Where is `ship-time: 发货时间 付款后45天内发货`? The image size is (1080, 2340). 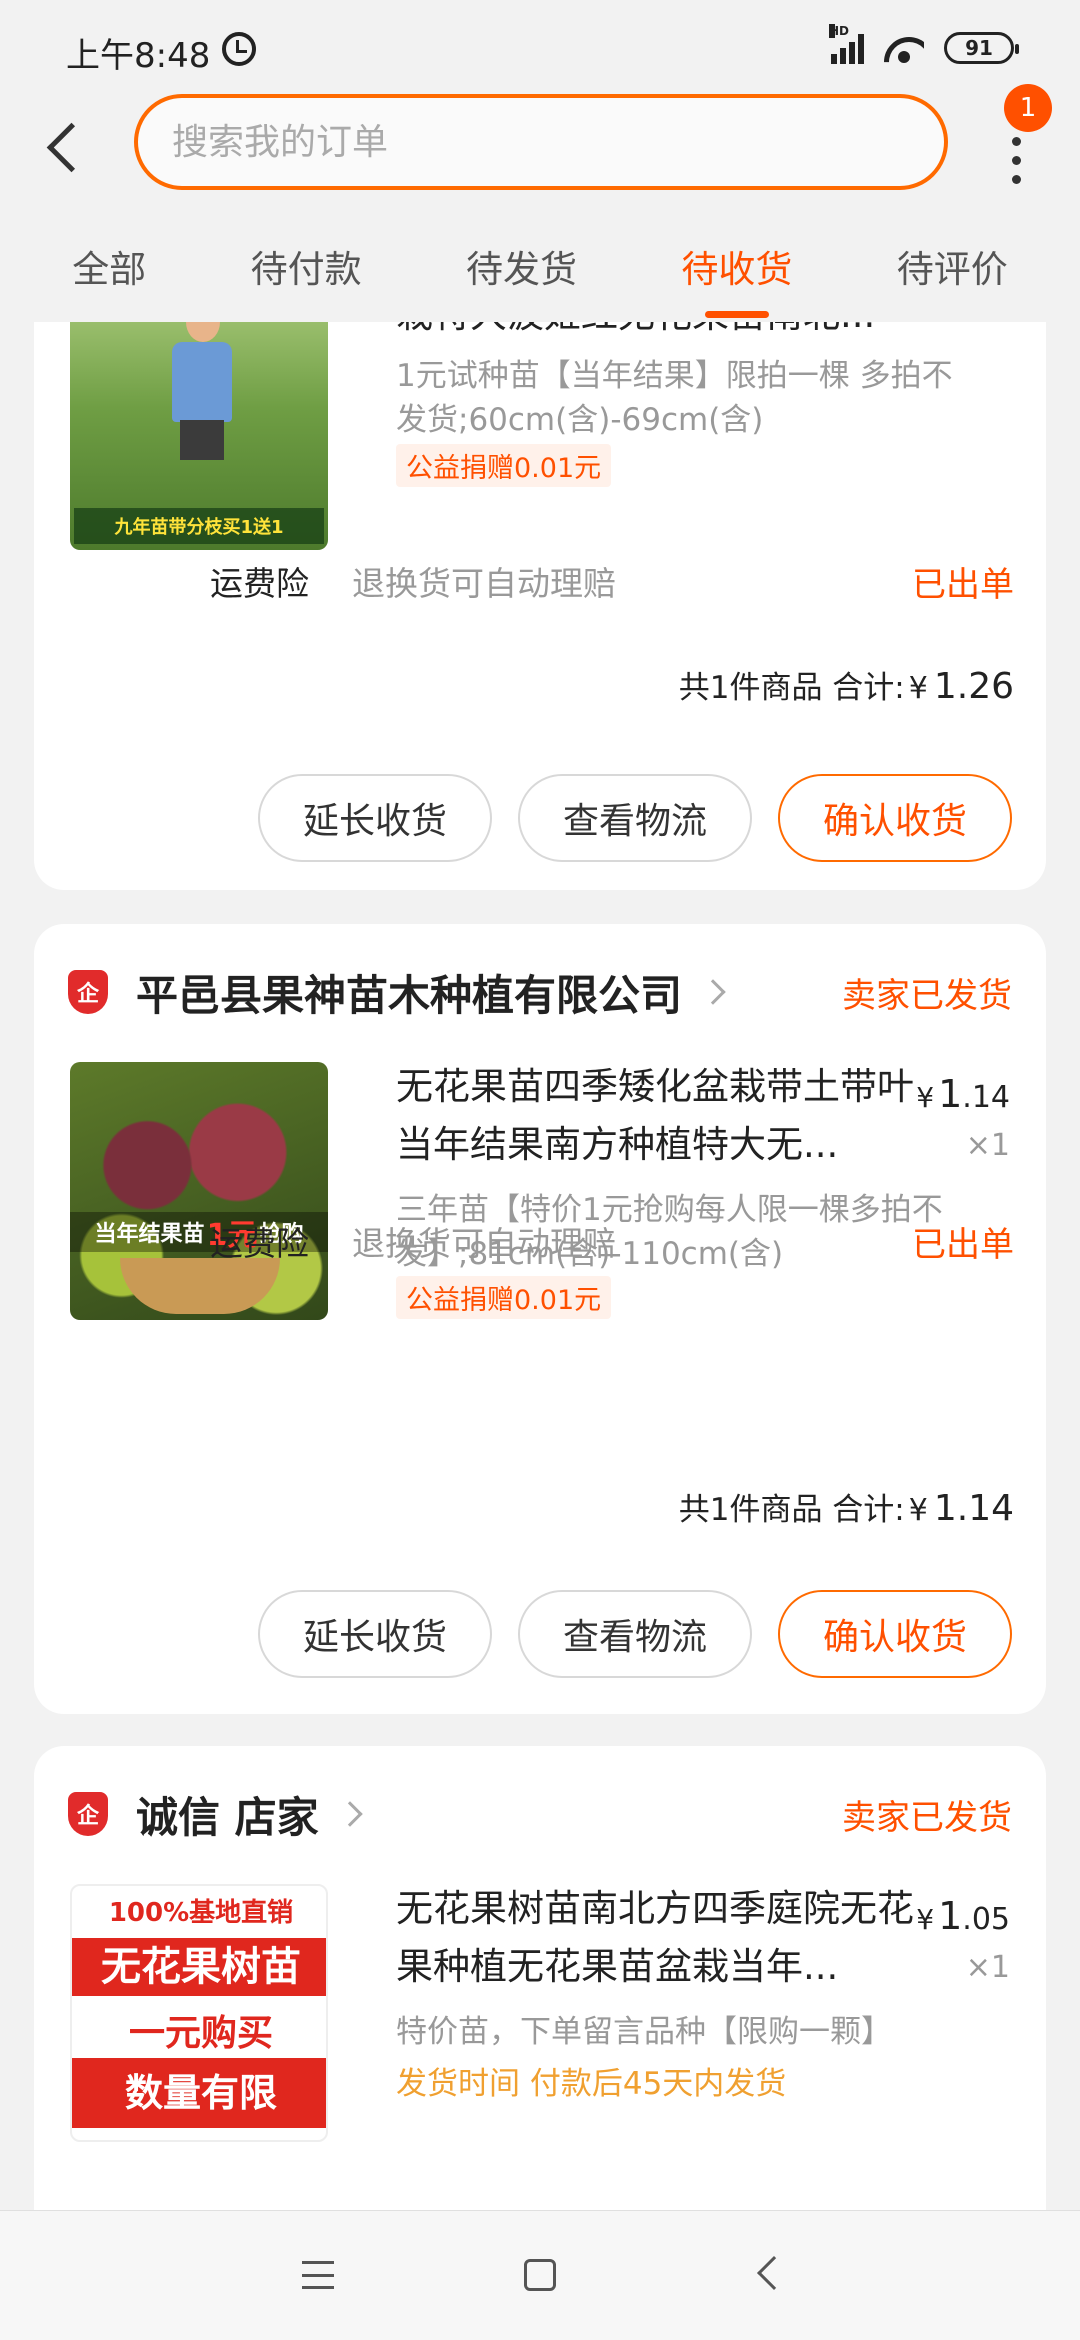 ship-time: 发货时间 付款后45天内发货 is located at coordinates (591, 2084).